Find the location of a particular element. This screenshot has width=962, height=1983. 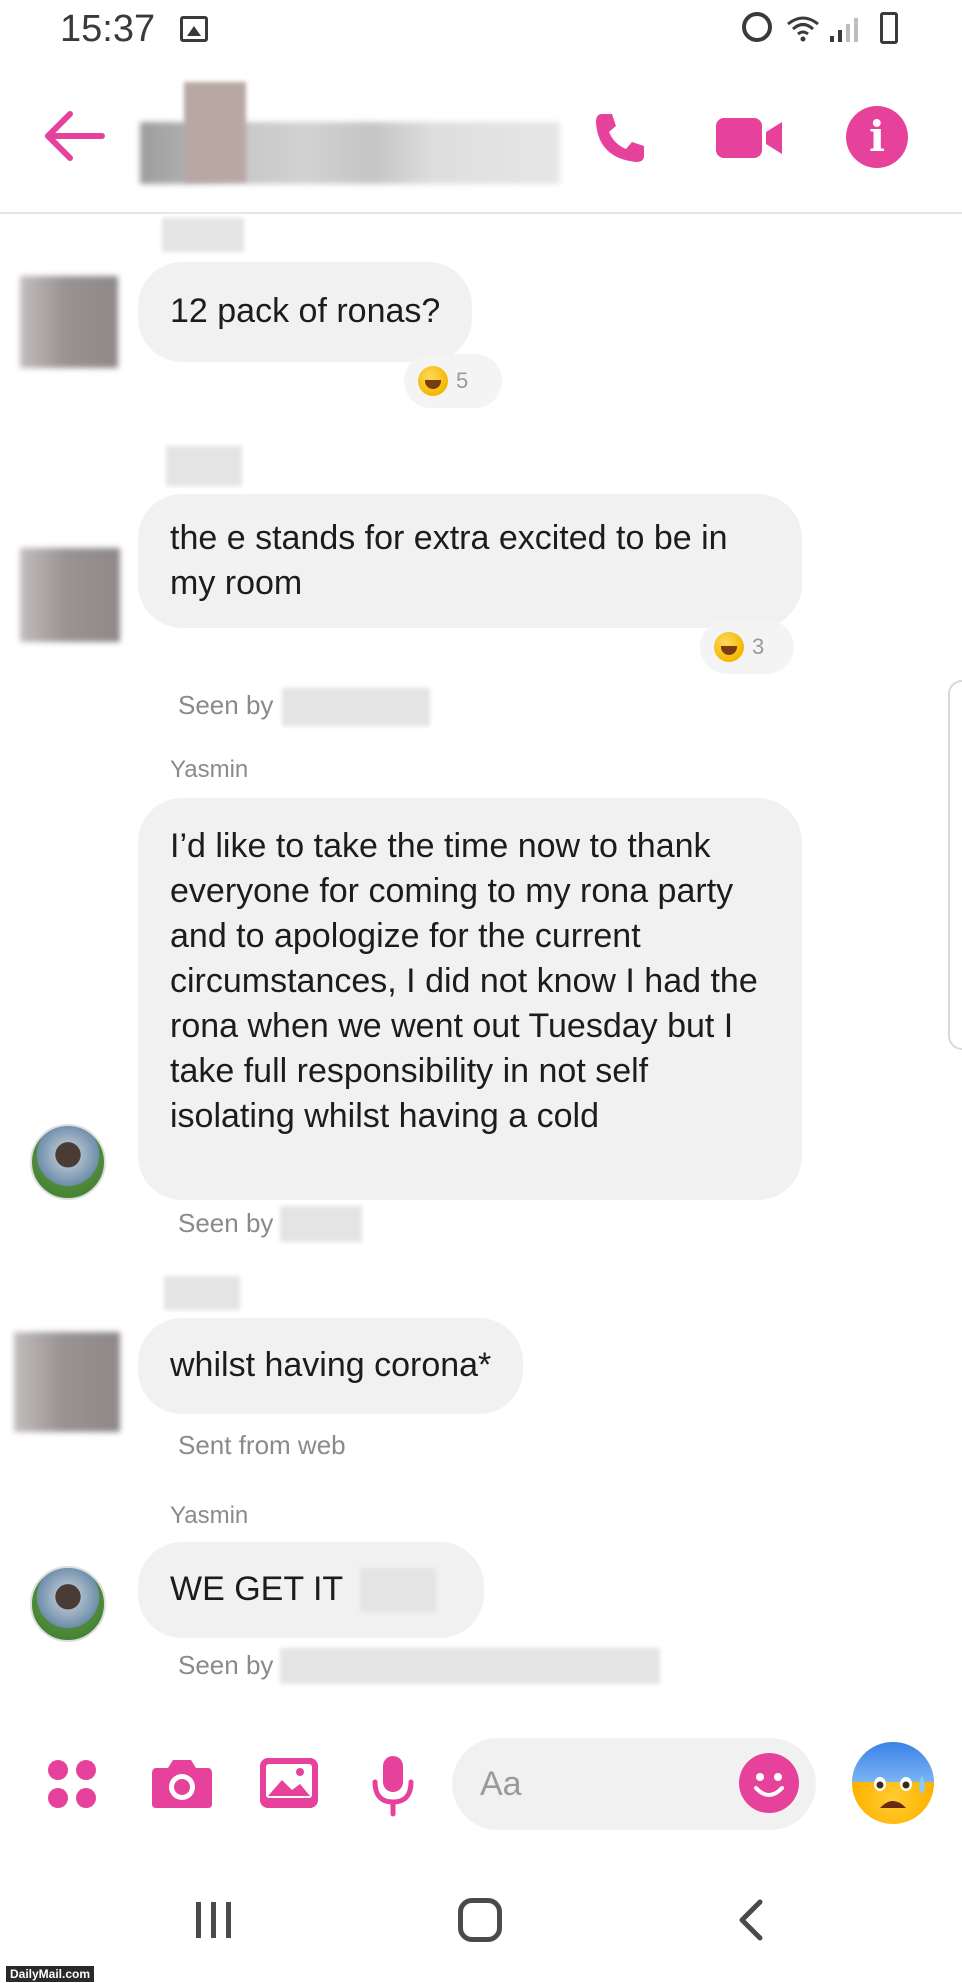

battery-icon is located at coordinates (889, 28).